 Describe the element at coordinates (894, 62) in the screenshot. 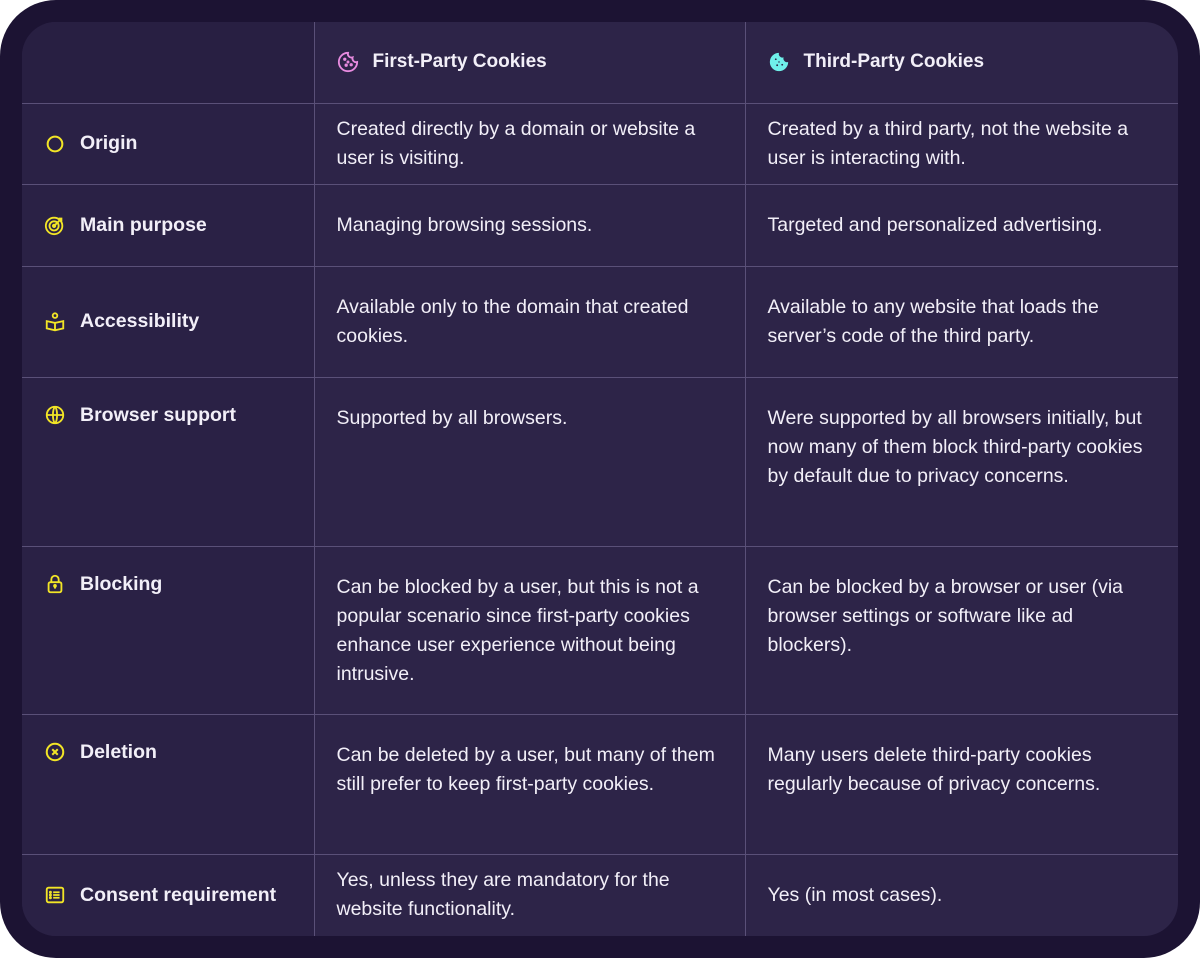

I see `column-header-third-party-label: Third-Party Cookies` at that location.